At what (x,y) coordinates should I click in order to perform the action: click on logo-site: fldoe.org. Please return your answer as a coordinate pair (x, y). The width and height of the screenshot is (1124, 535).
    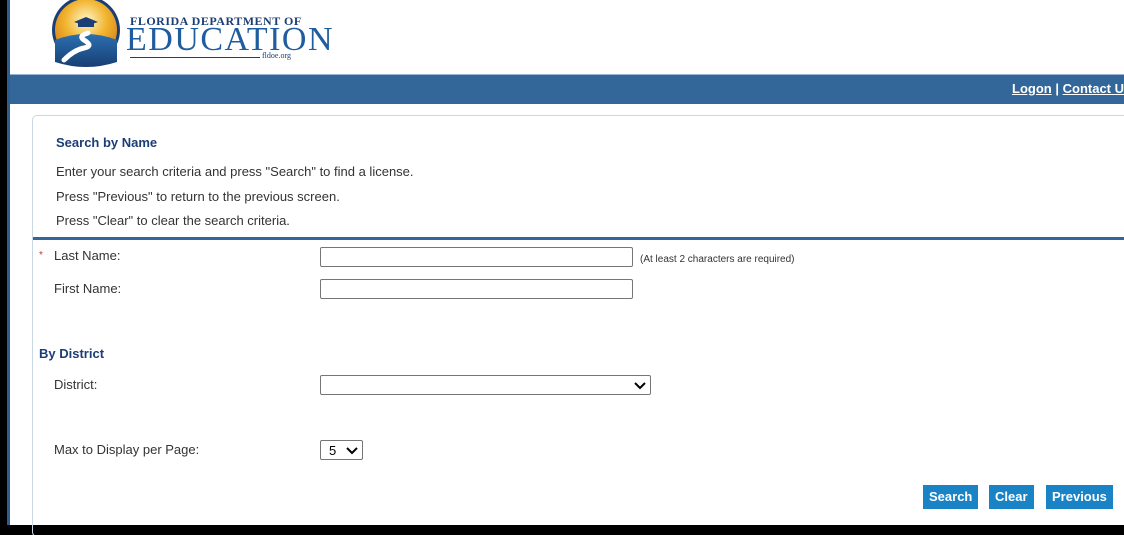
    Looking at the image, I should click on (276, 55).